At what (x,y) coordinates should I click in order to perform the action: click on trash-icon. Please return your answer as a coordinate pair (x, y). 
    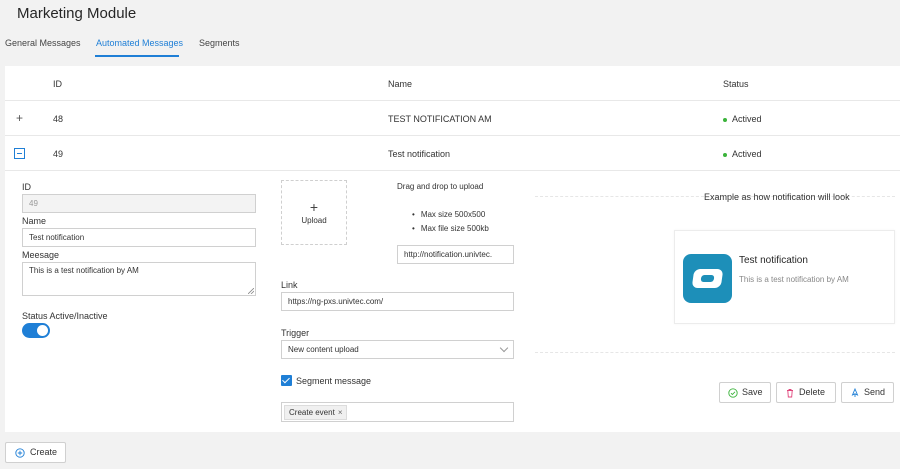
    Looking at the image, I should click on (790, 393).